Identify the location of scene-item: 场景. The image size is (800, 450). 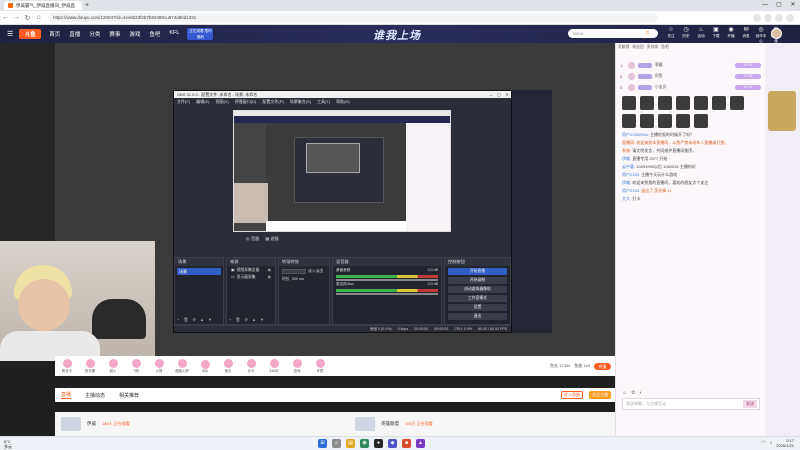
(199, 271).